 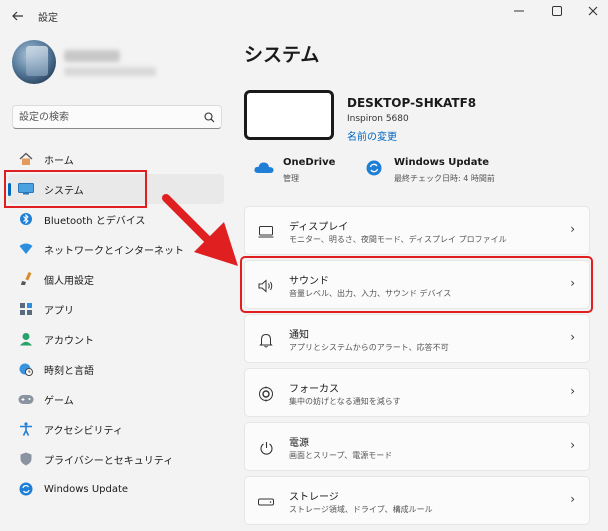 What do you see at coordinates (299, 335) in the screenshot?
I see `card-title: 通知` at bounding box center [299, 335].